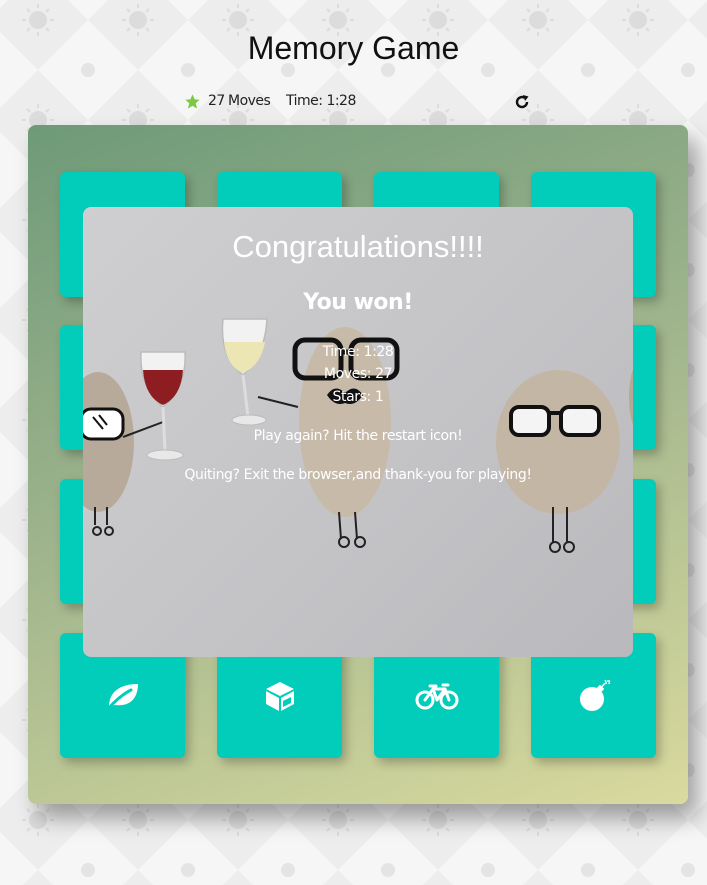 This screenshot has height=885, width=707. What do you see at coordinates (122, 696) in the screenshot?
I see `leaf-icon` at bounding box center [122, 696].